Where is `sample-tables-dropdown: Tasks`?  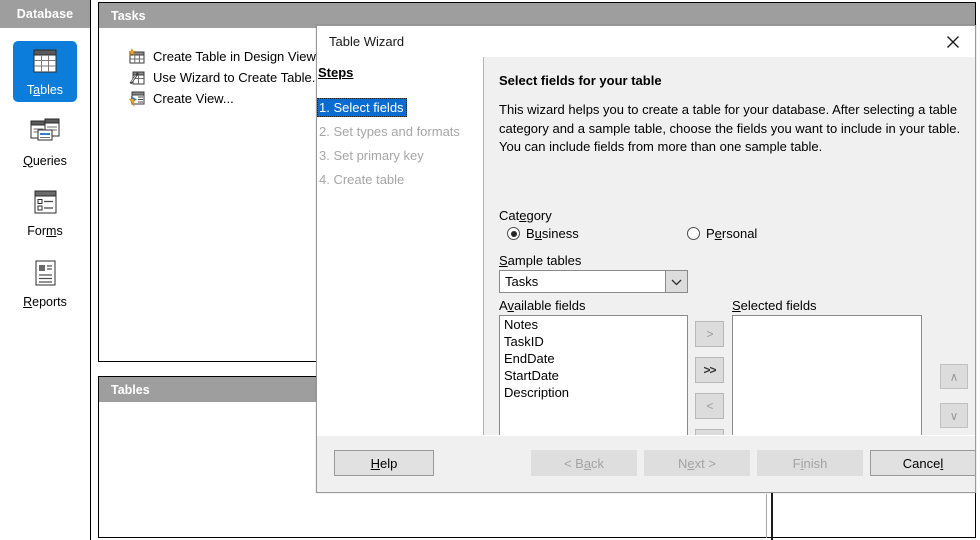 sample-tables-dropdown: Tasks is located at coordinates (593, 281).